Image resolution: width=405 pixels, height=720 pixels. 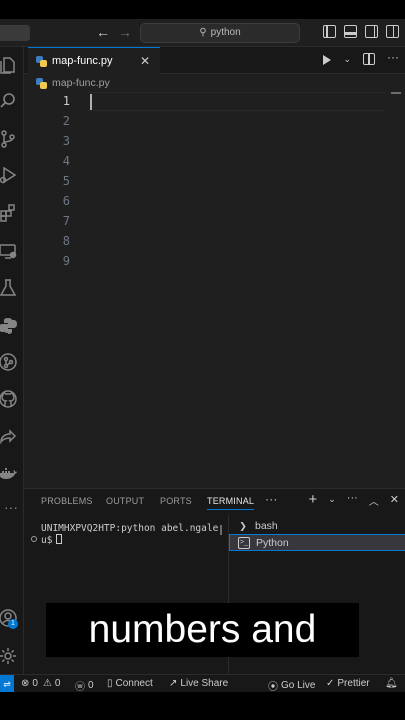 What do you see at coordinates (361, 57) in the screenshot?
I see `editor-actions: ⌄ ···` at bounding box center [361, 57].